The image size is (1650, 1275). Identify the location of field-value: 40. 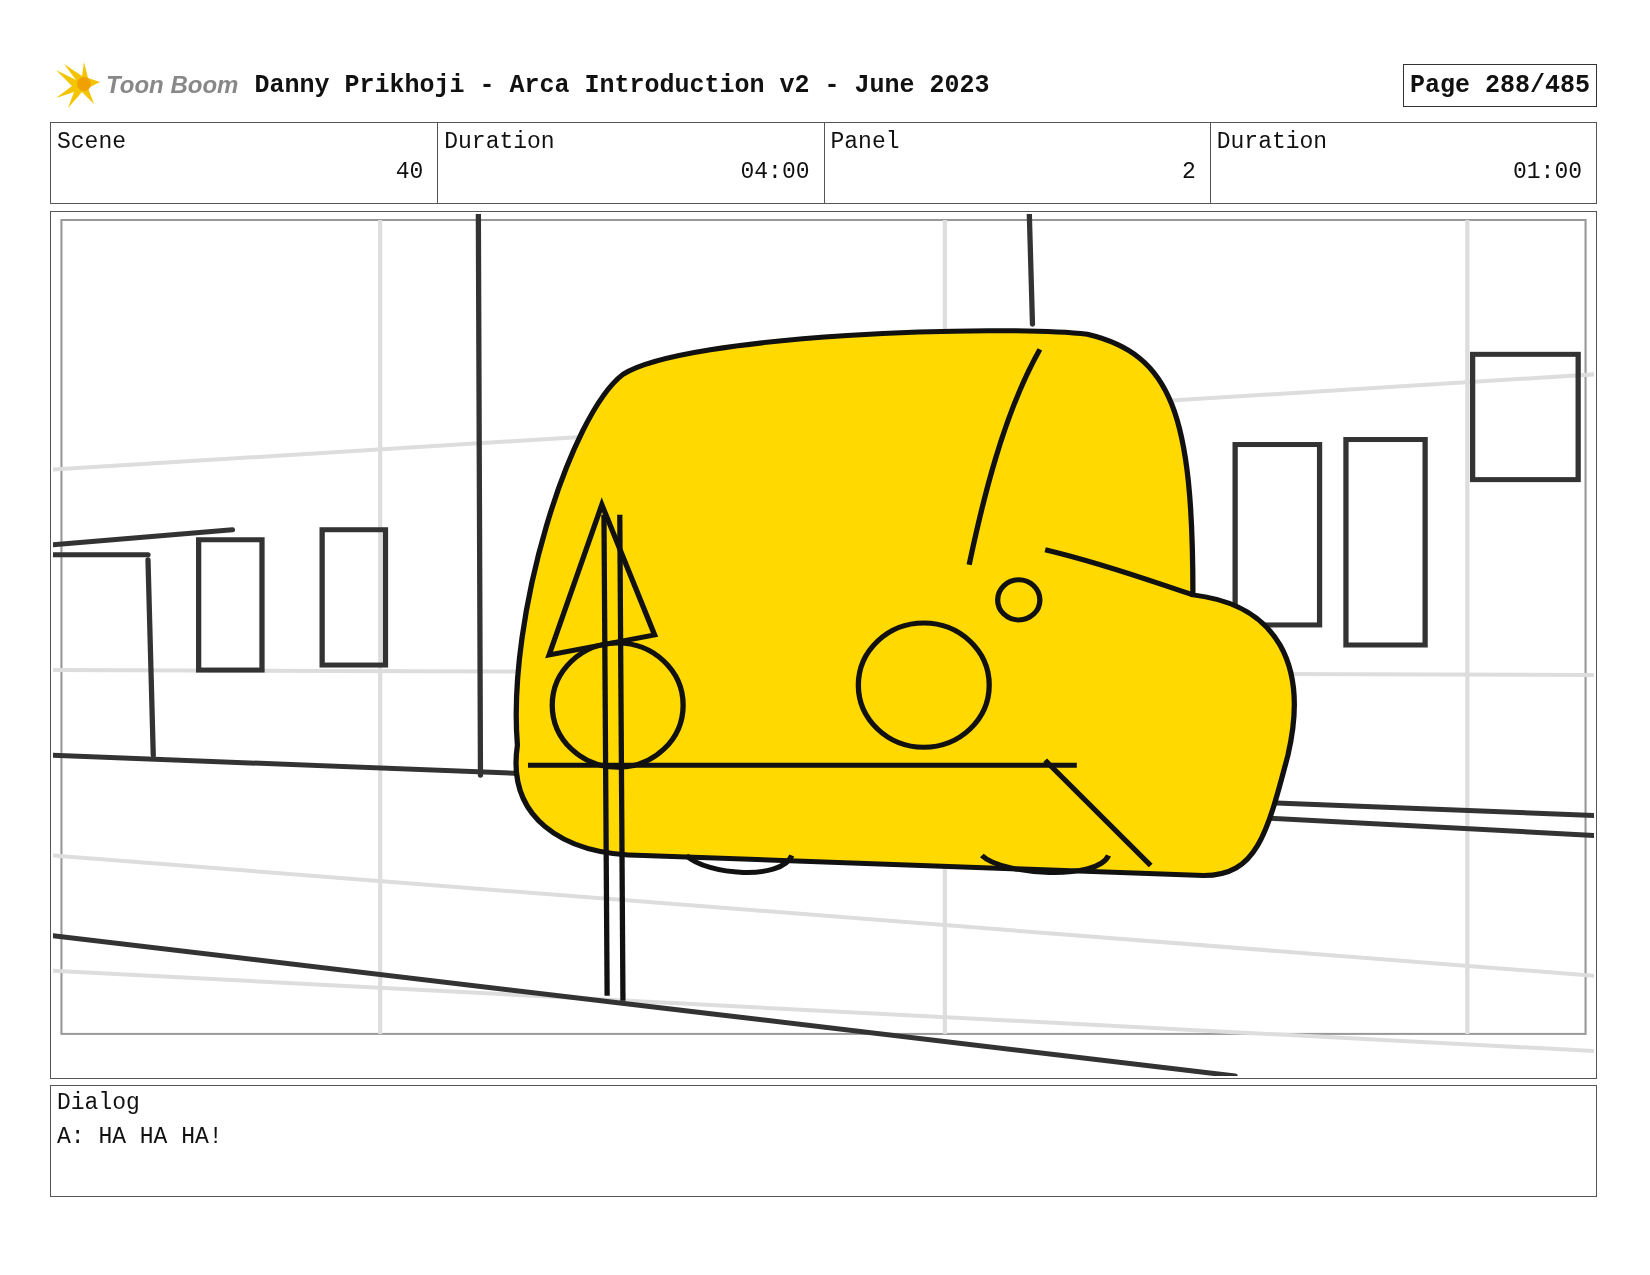
(409, 172).